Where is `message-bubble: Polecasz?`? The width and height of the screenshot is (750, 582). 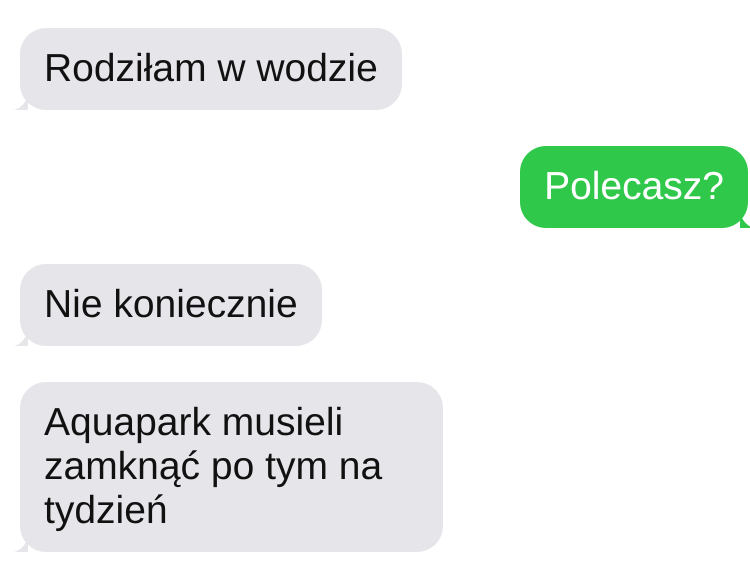 message-bubble: Polecasz? is located at coordinates (634, 187).